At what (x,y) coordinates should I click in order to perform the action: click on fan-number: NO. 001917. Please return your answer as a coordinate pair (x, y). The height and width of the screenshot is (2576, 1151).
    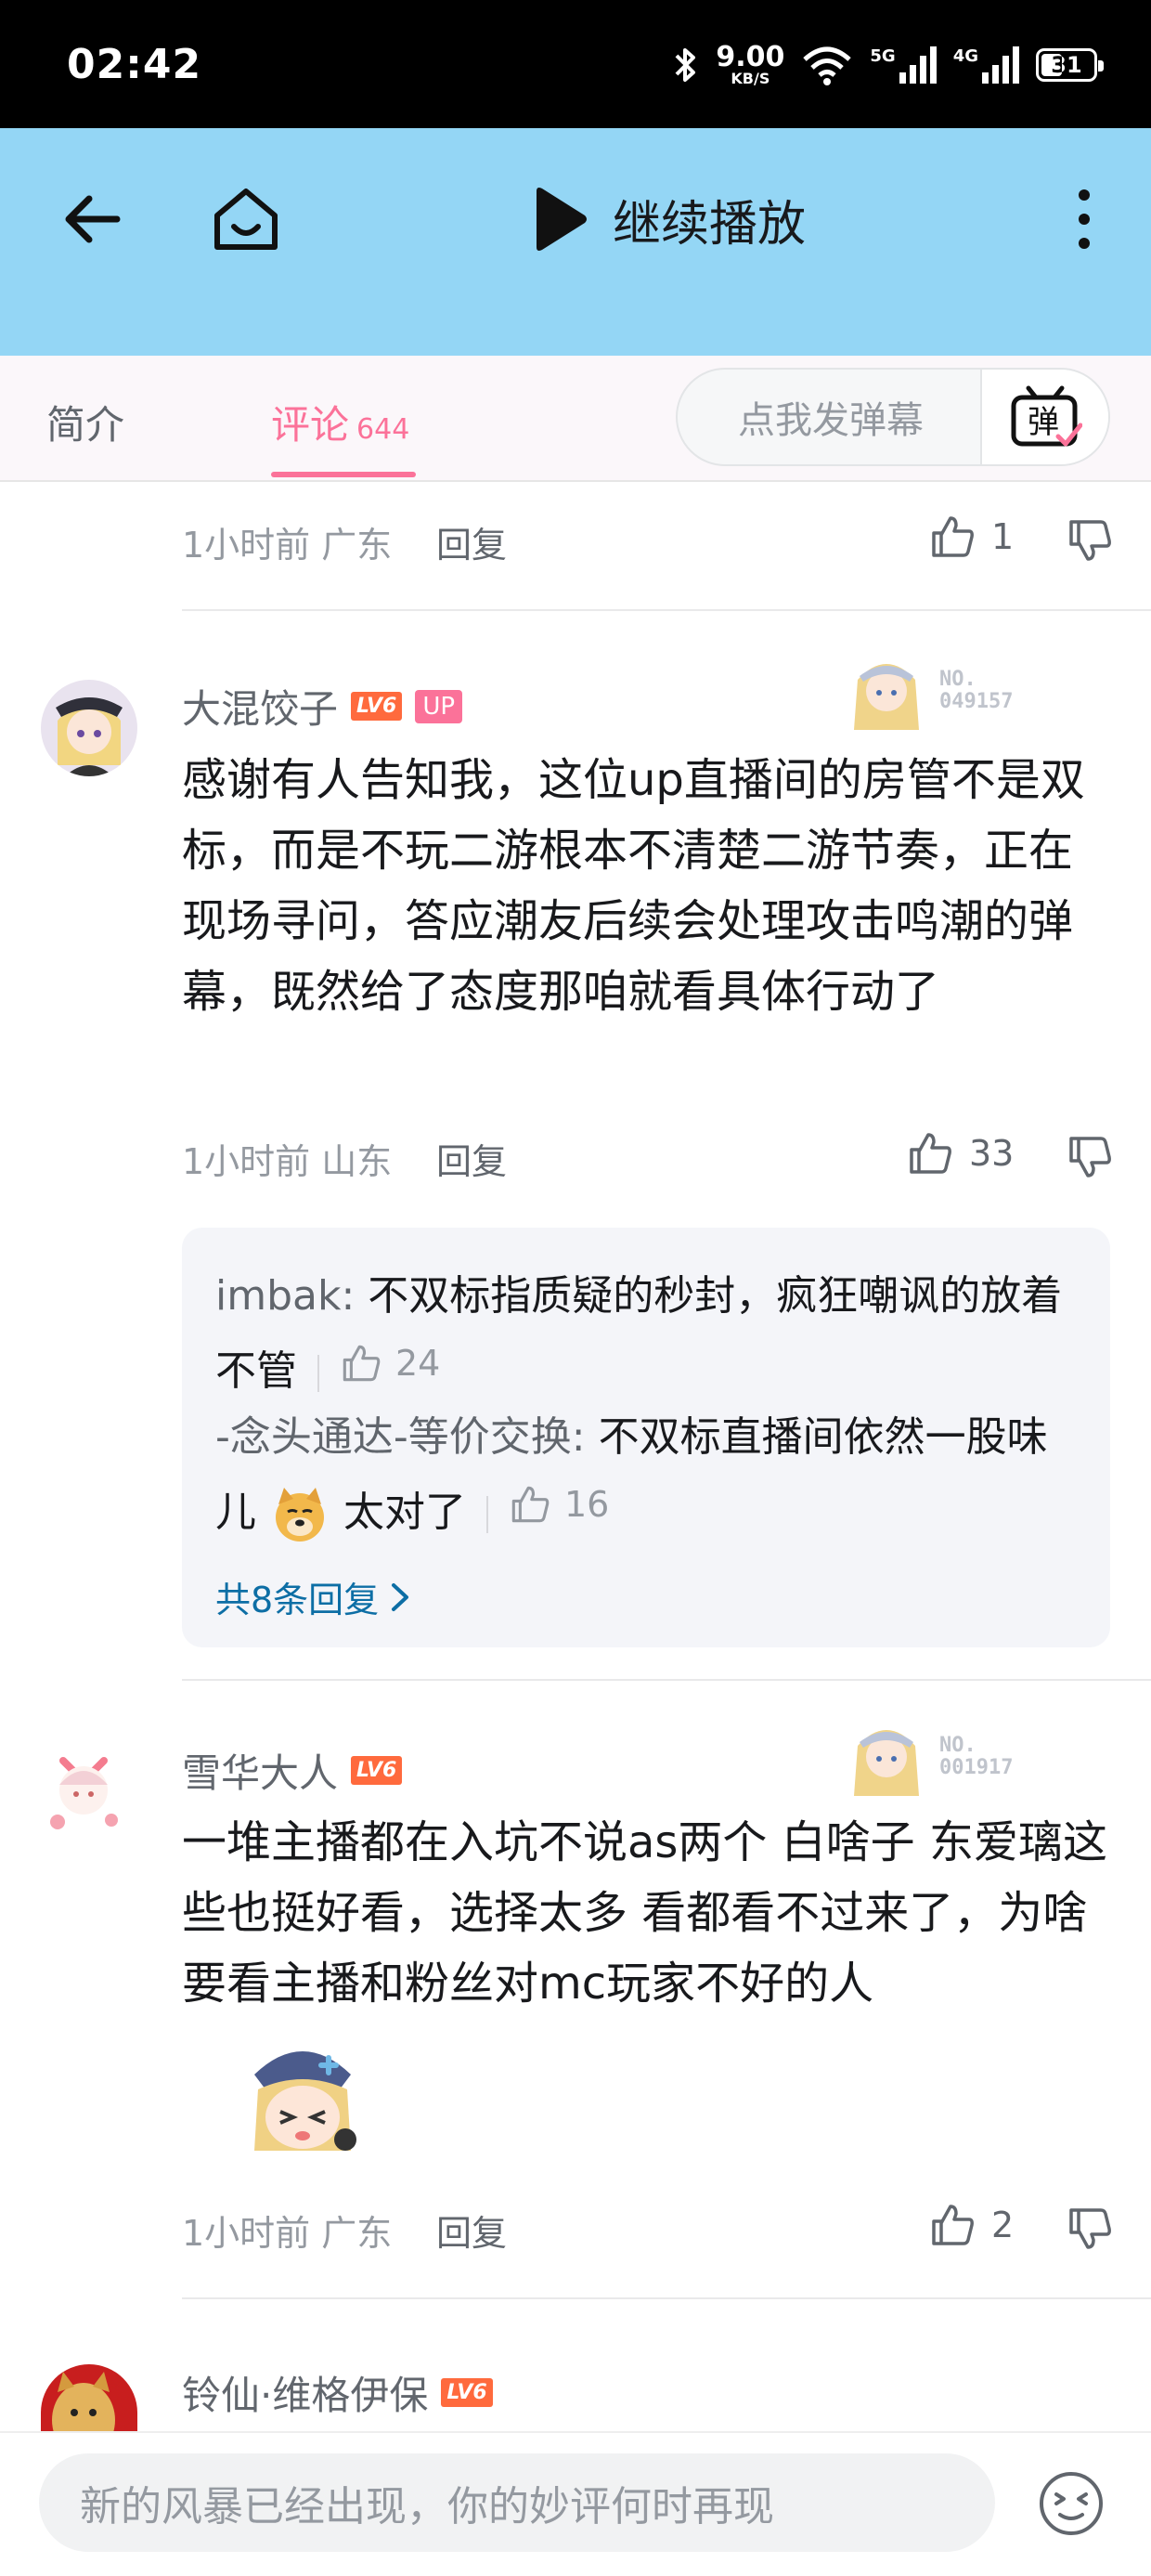
    Looking at the image, I should click on (976, 1756).